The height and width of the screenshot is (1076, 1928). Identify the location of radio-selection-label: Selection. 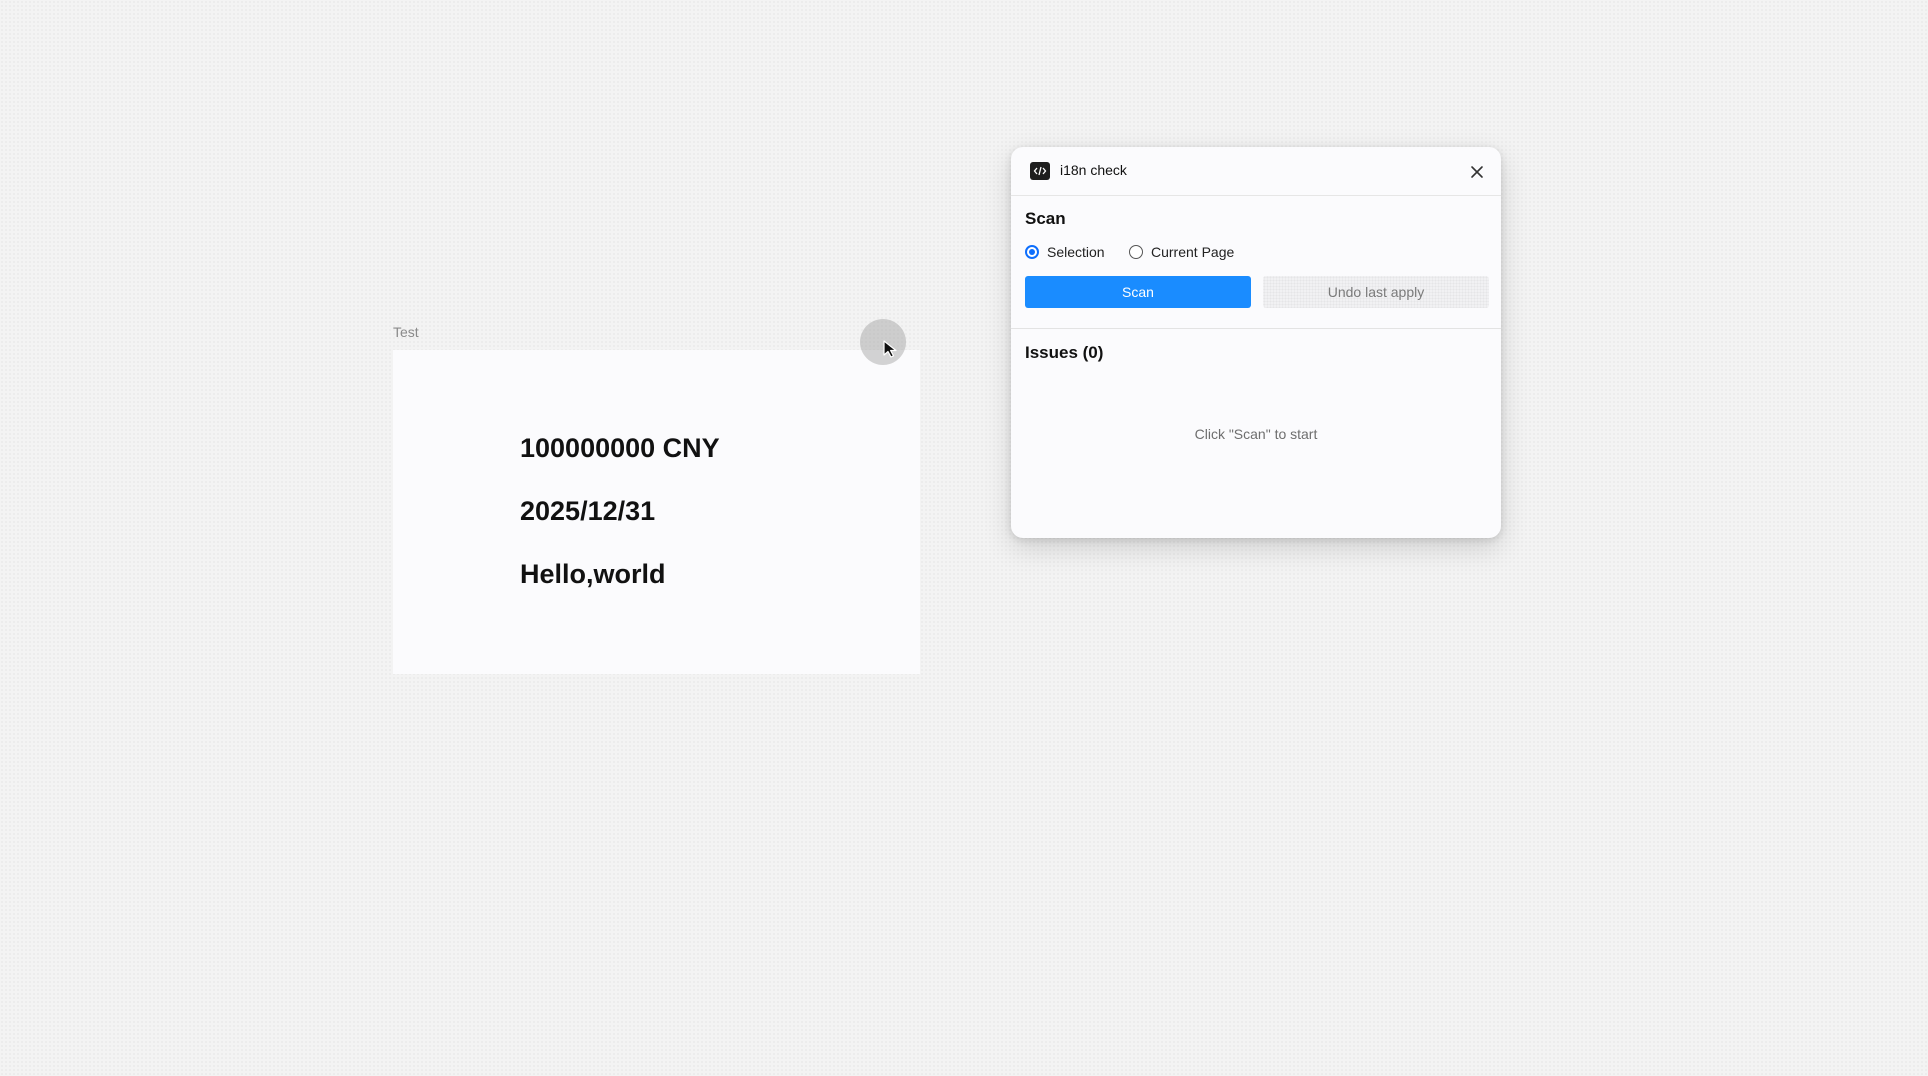
(1076, 252).